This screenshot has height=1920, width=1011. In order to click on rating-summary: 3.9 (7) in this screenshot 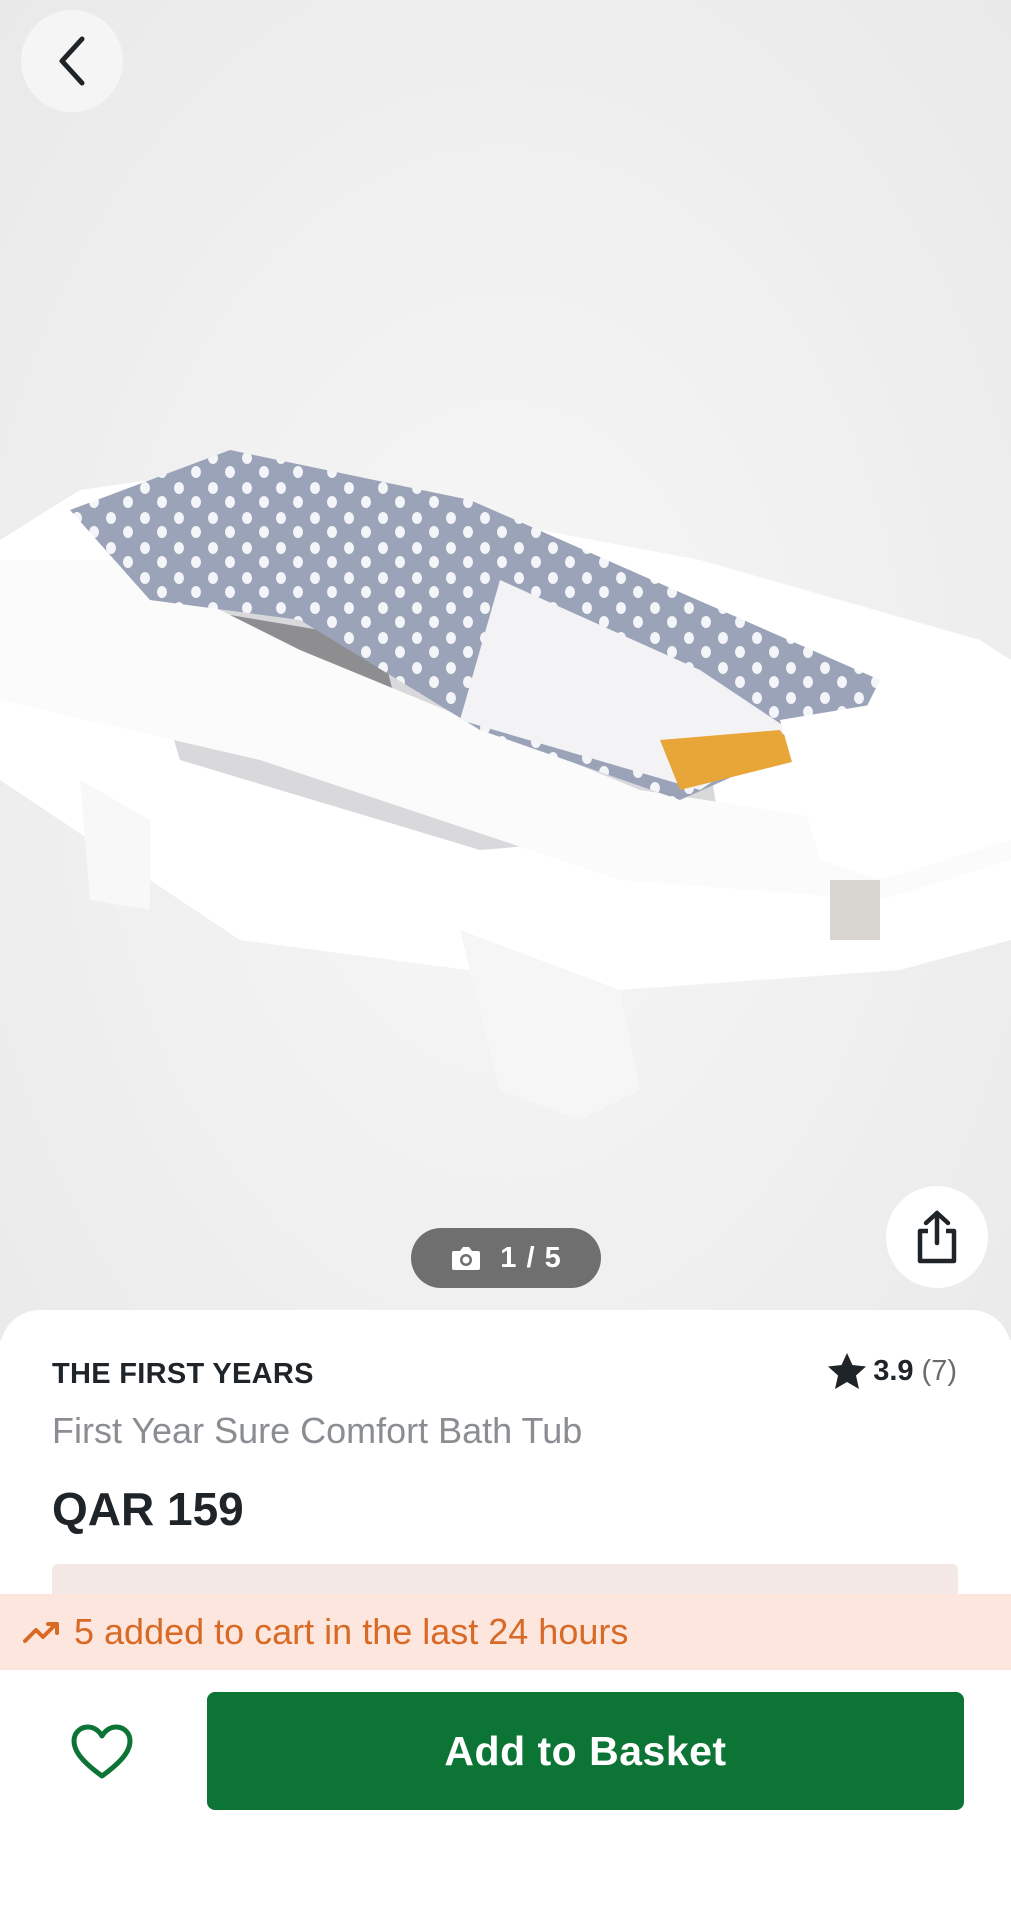, I will do `click(892, 1371)`.